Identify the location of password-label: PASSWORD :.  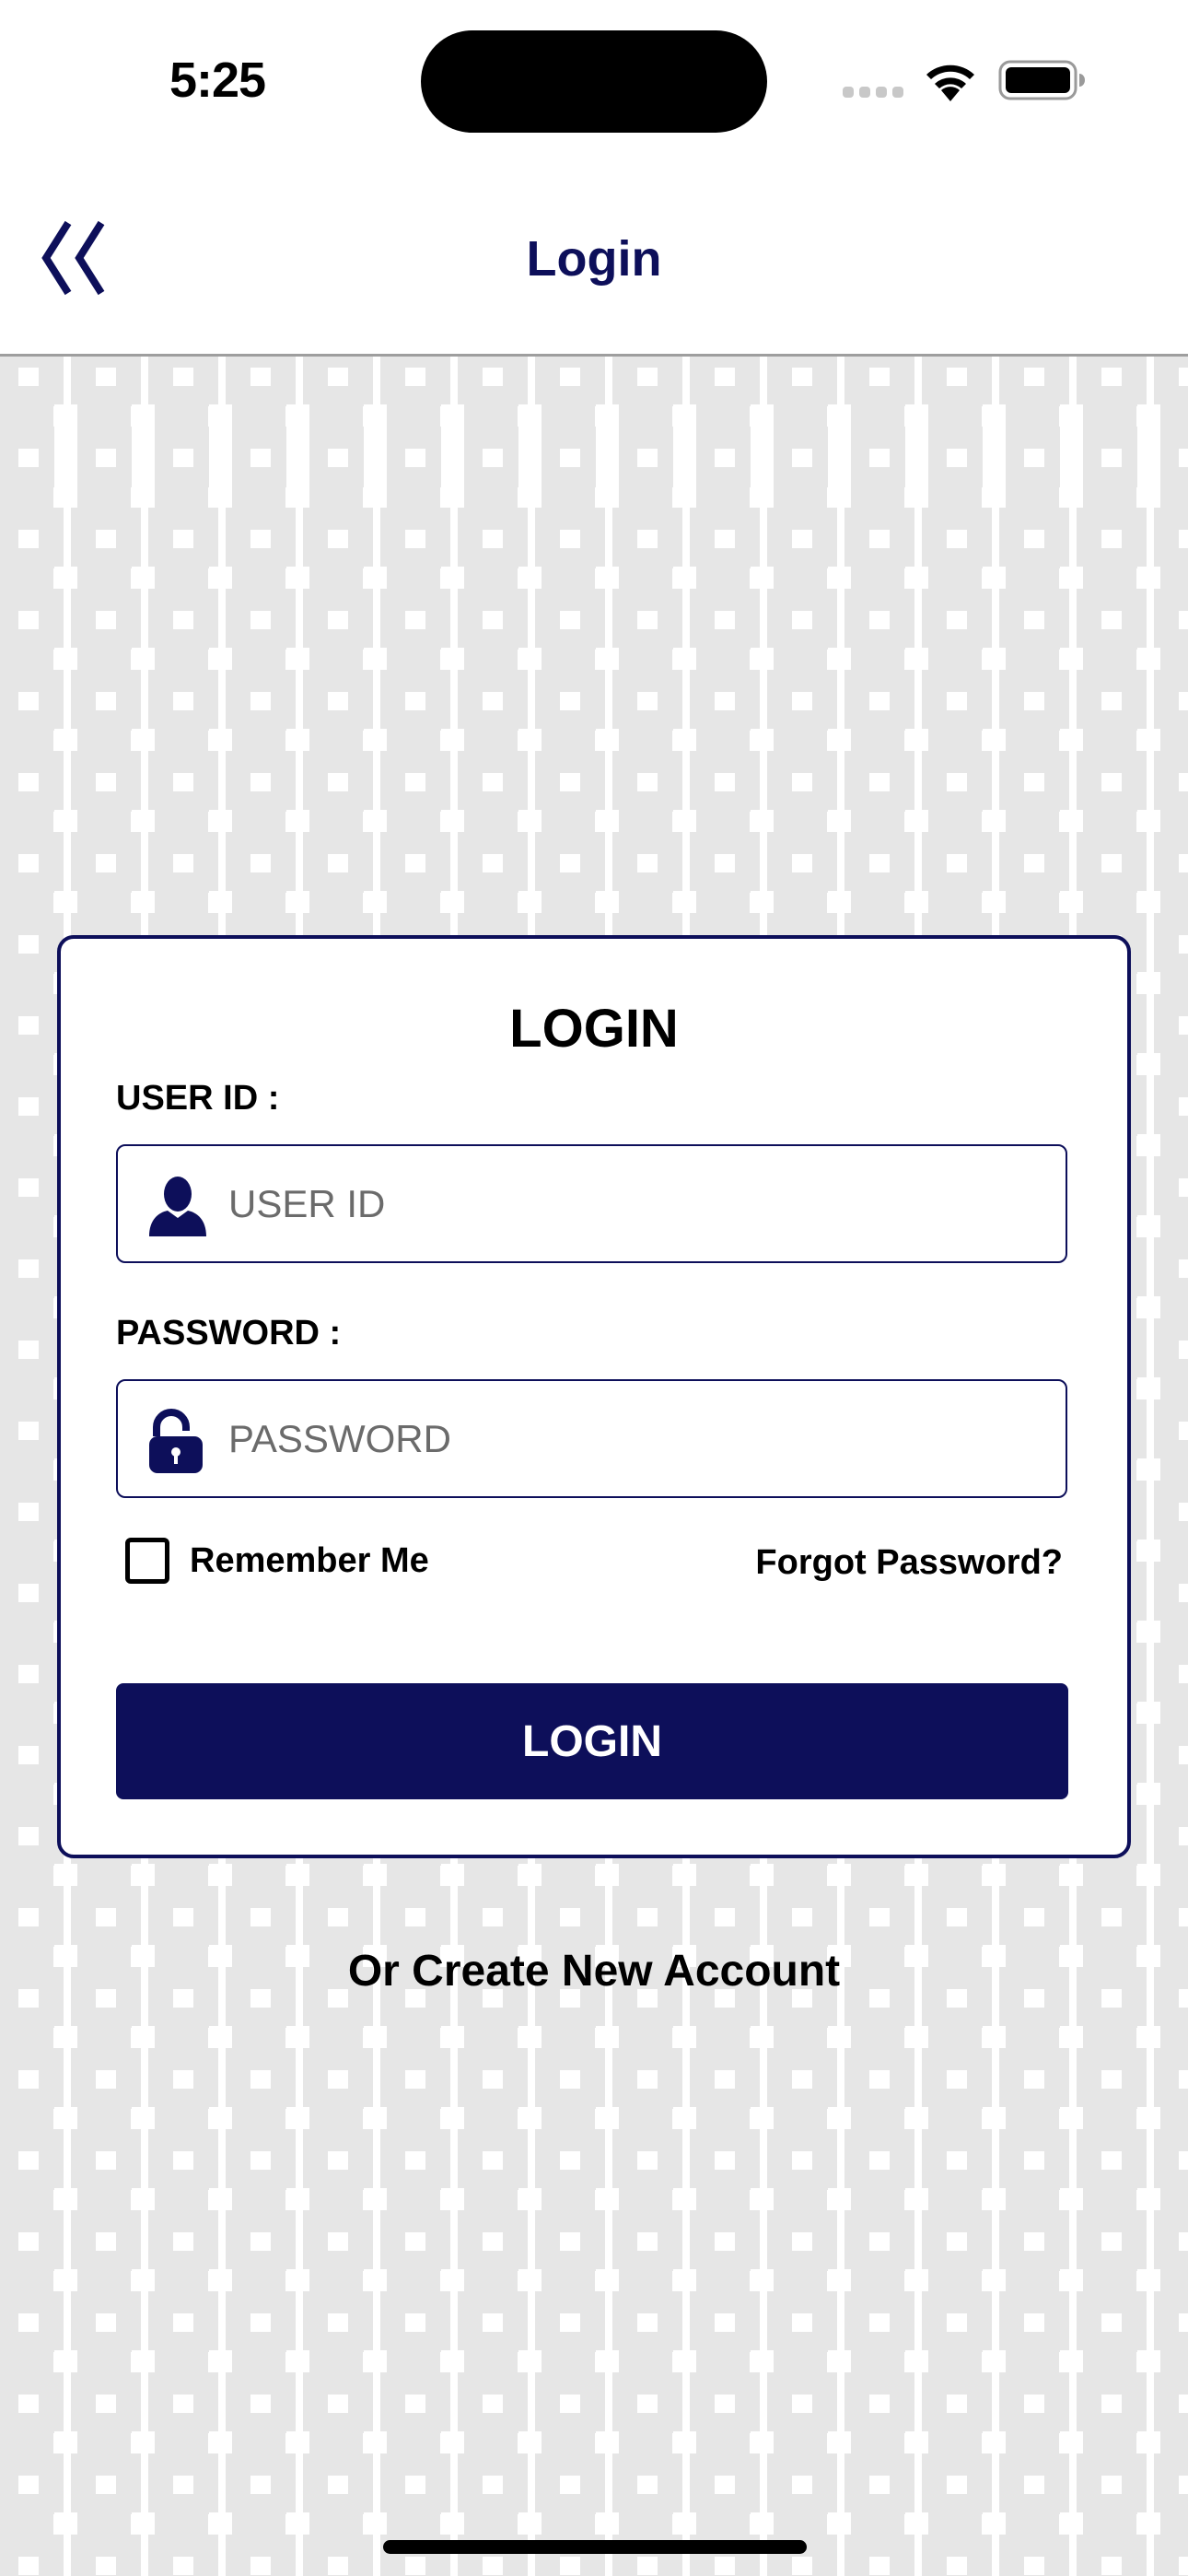
(229, 1333).